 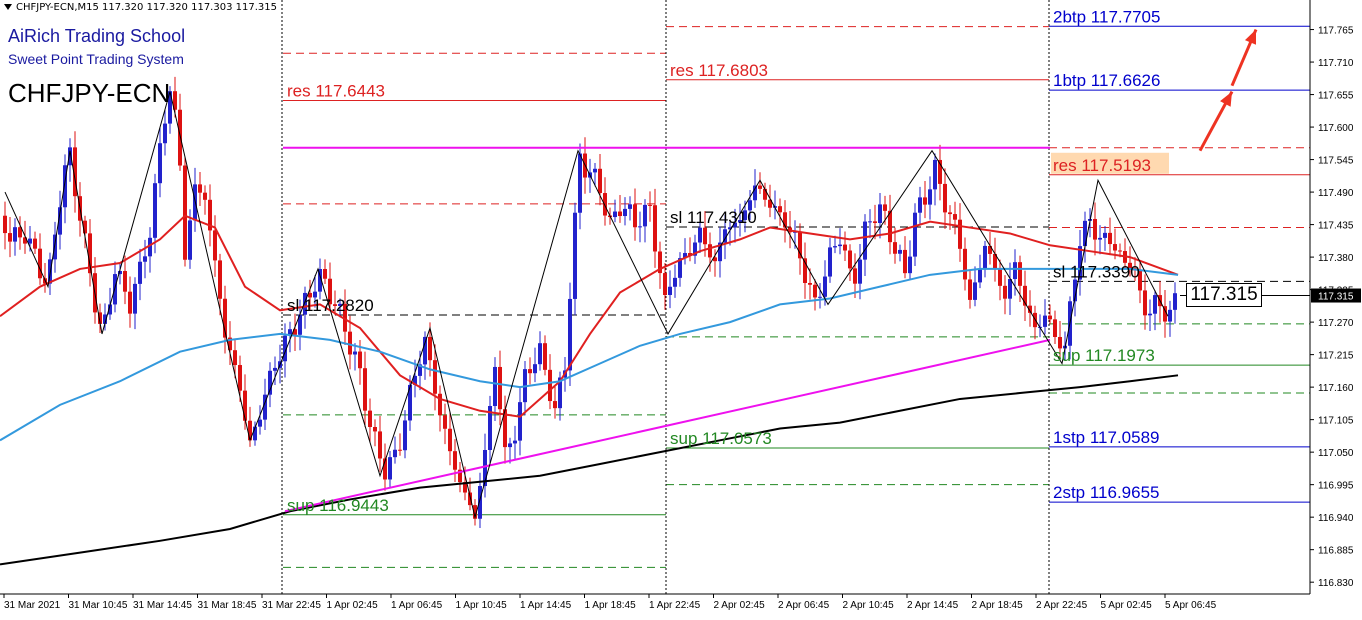 What do you see at coordinates (336, 90) in the screenshot?
I see `level-label: res 117.6443` at bounding box center [336, 90].